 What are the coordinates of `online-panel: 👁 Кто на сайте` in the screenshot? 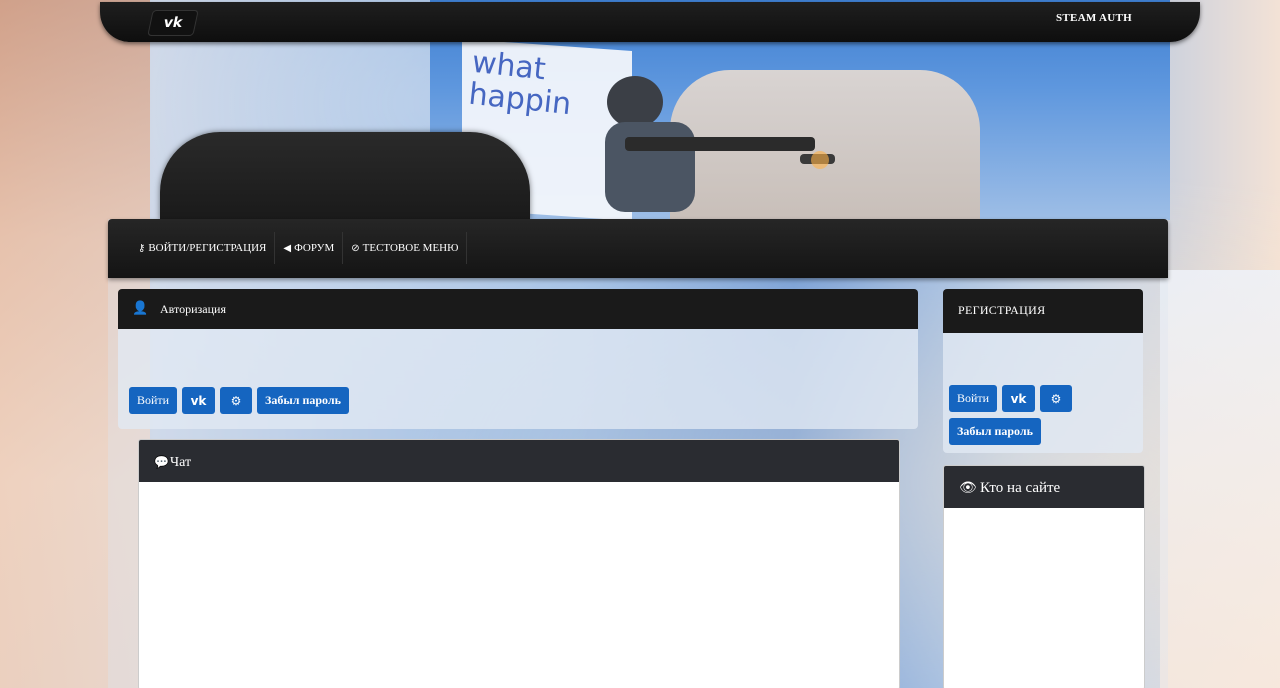 It's located at (1044, 576).